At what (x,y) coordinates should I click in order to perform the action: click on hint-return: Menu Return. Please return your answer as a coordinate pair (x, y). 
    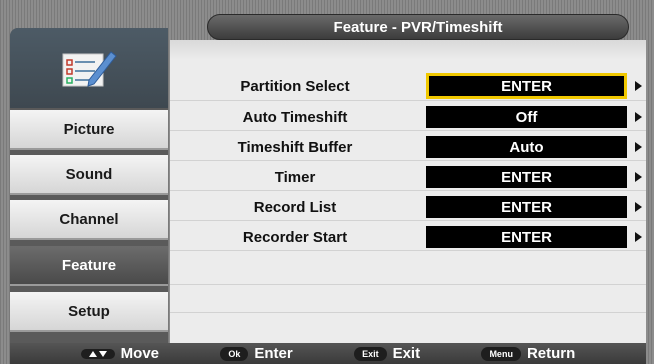
    Looking at the image, I should click on (528, 353).